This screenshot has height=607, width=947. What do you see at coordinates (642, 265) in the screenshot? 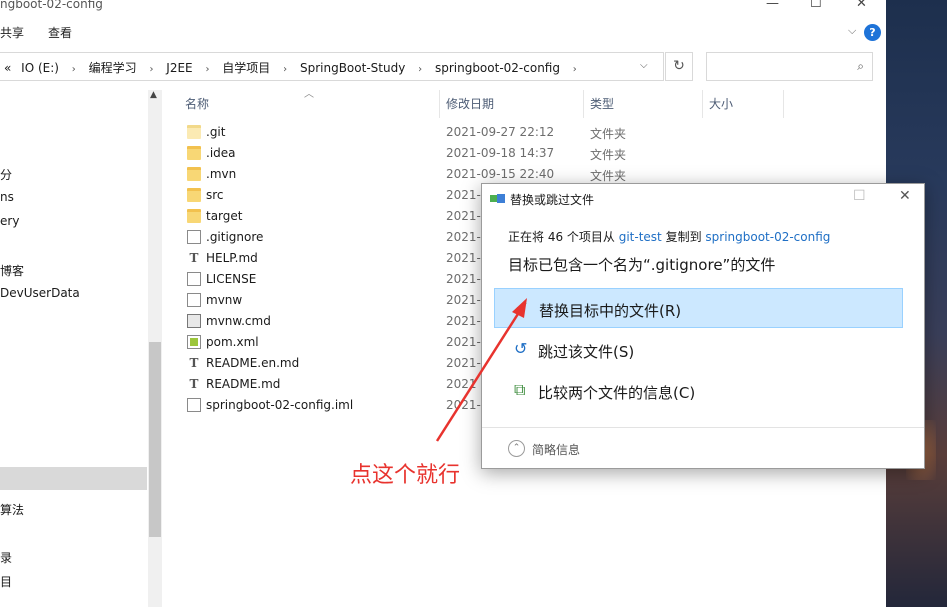
I see `conflict-heading: 目标已包含一个名为“.gitignore”的文件` at bounding box center [642, 265].